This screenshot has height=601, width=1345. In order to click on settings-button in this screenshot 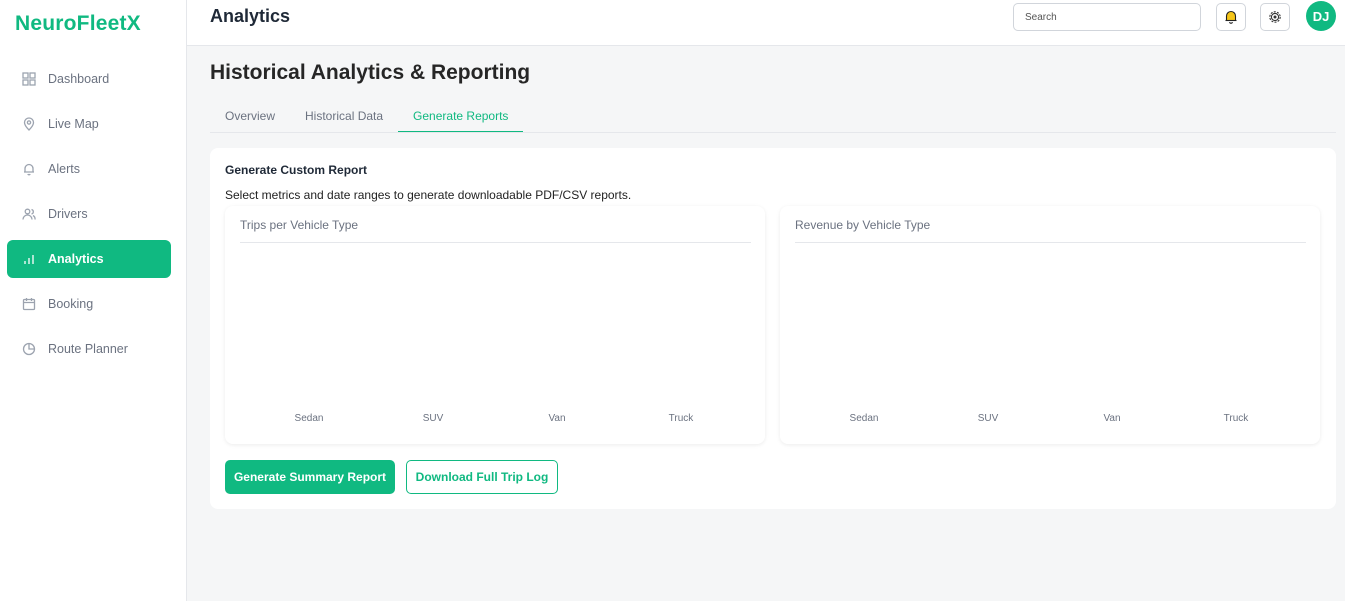, I will do `click(1275, 17)`.